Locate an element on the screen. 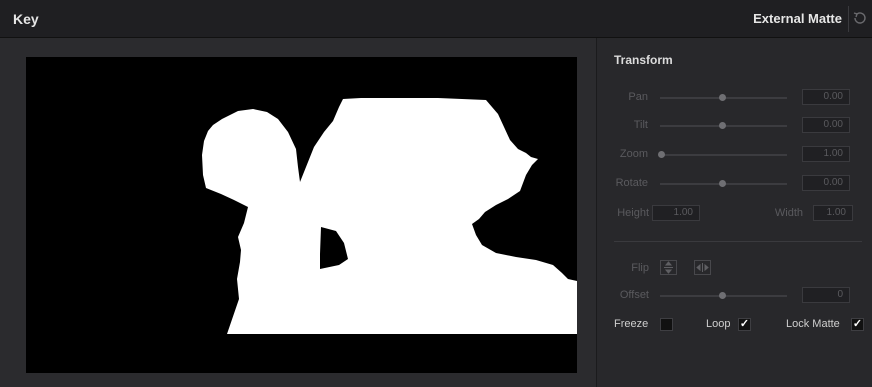  loop-checkbox: ✓ is located at coordinates (744, 324).